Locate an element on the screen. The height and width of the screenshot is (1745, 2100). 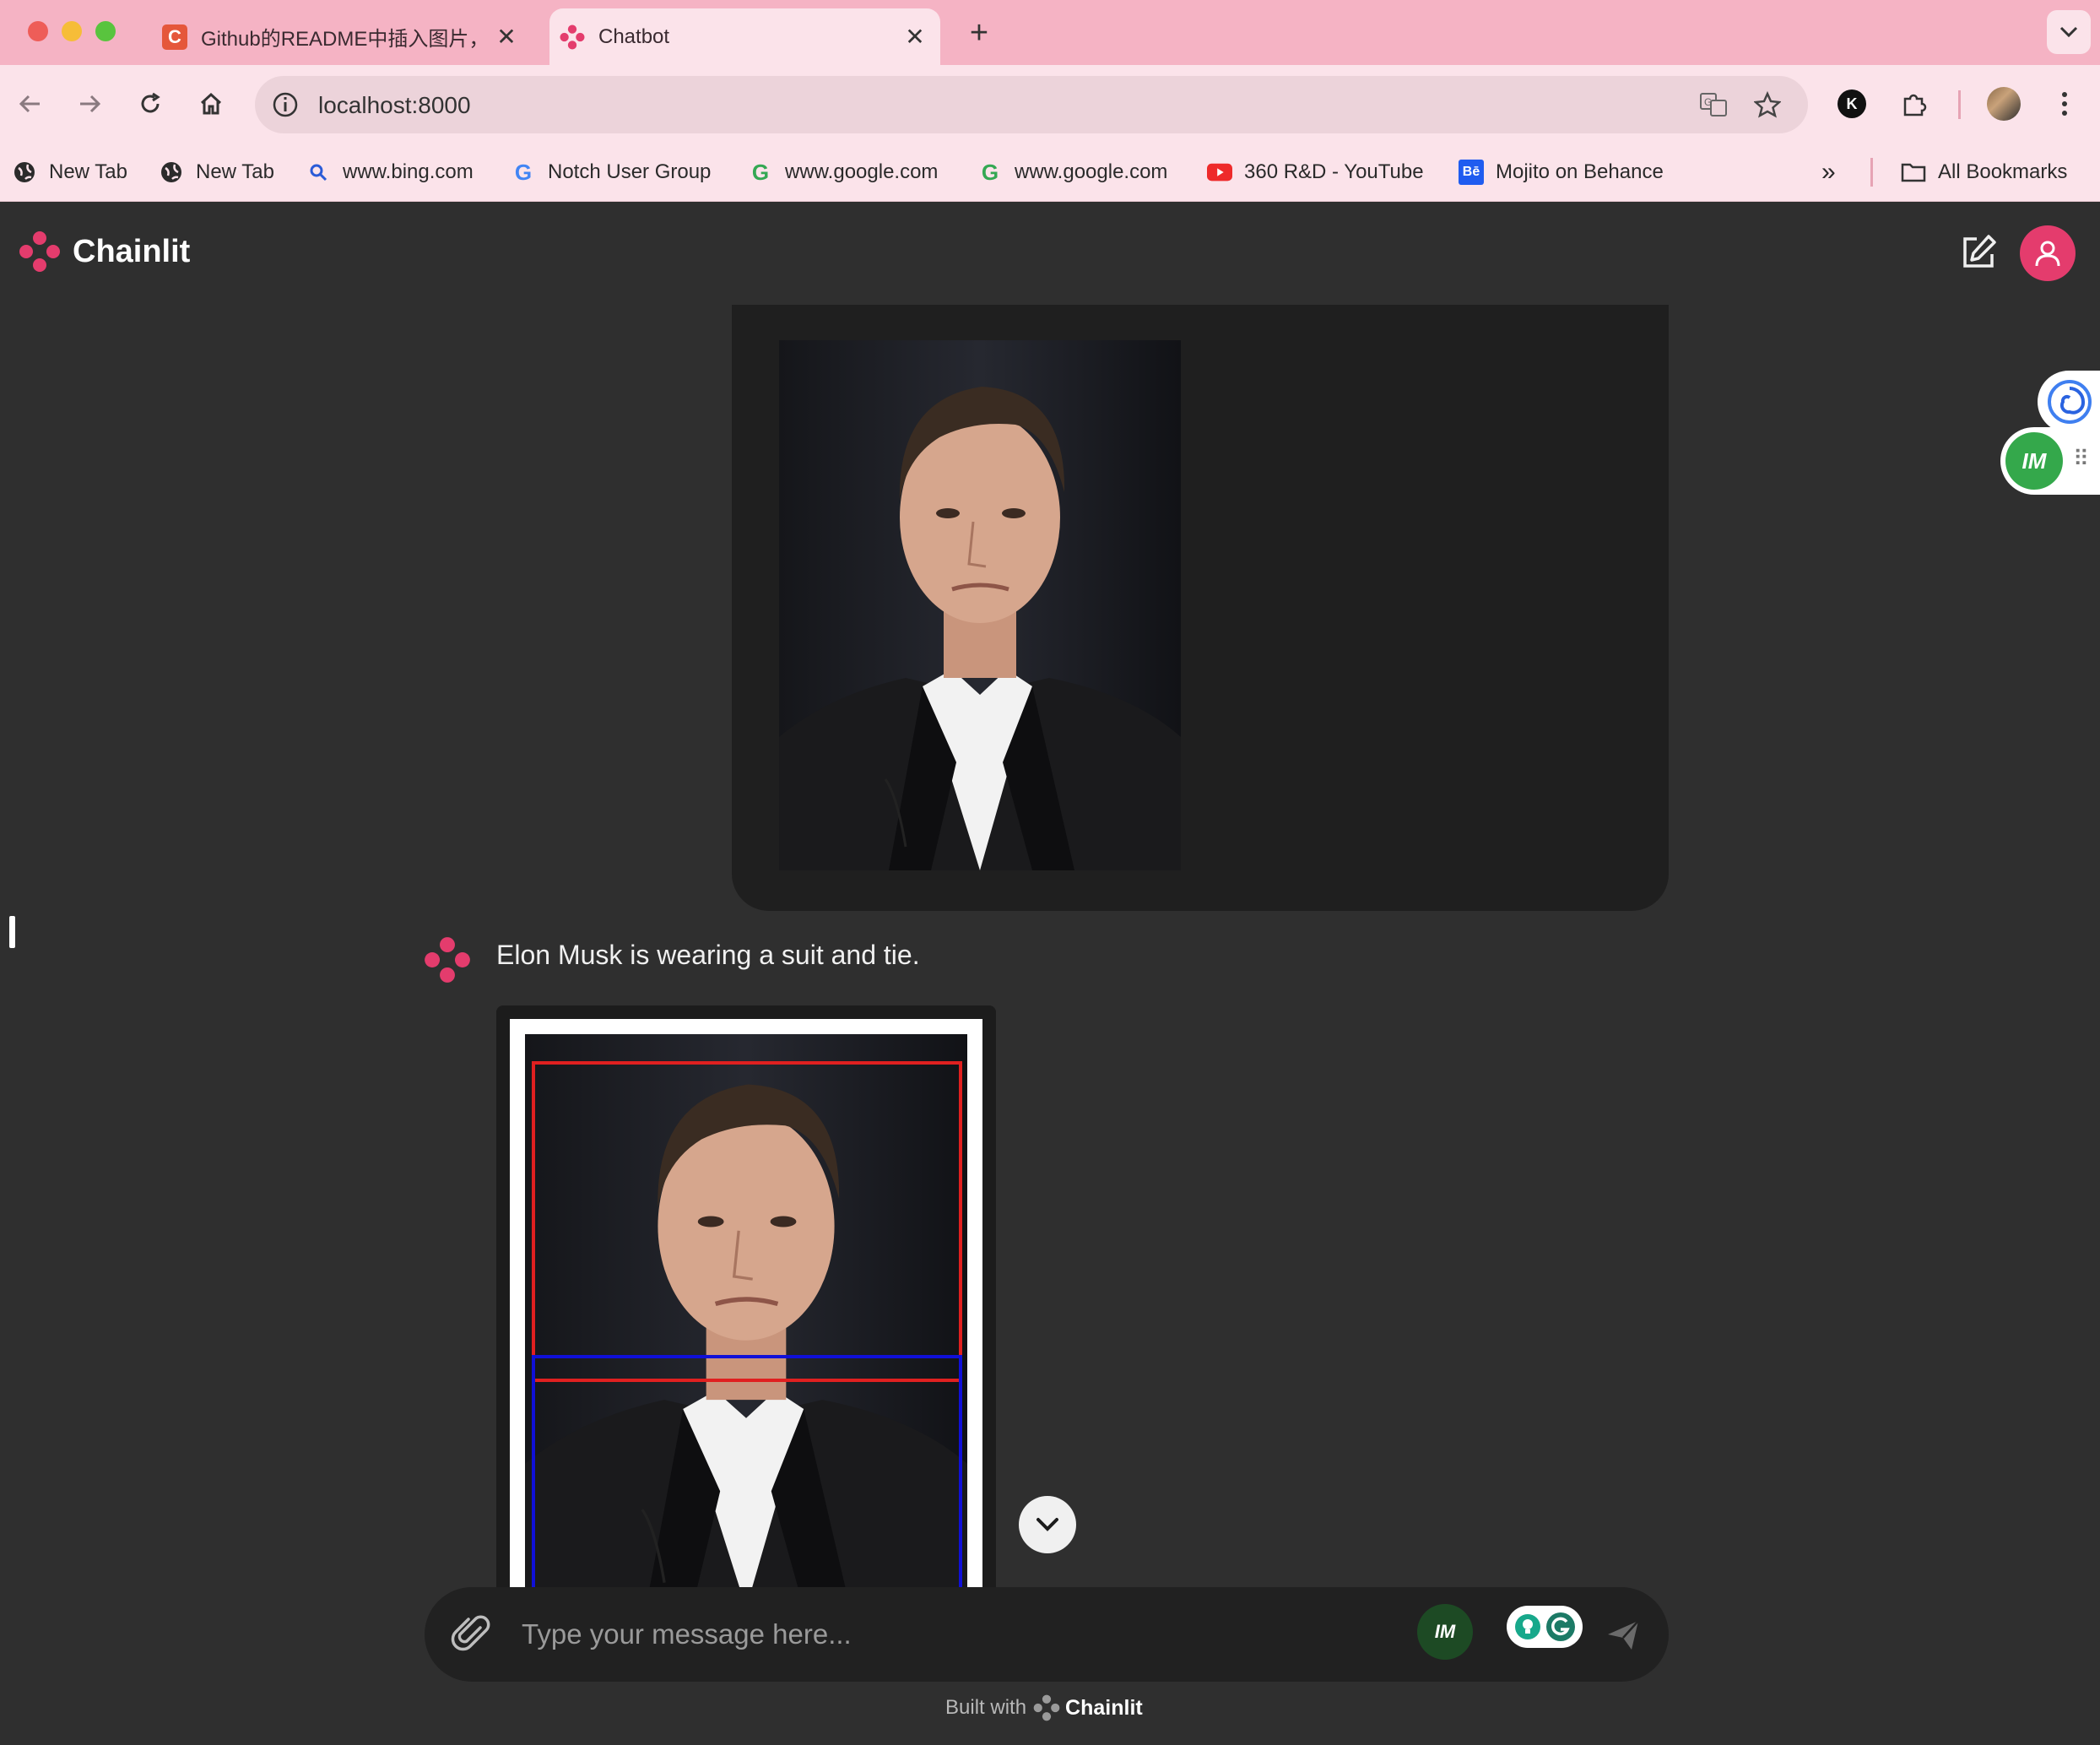
arrow-left-icon is located at coordinates (29, 104).